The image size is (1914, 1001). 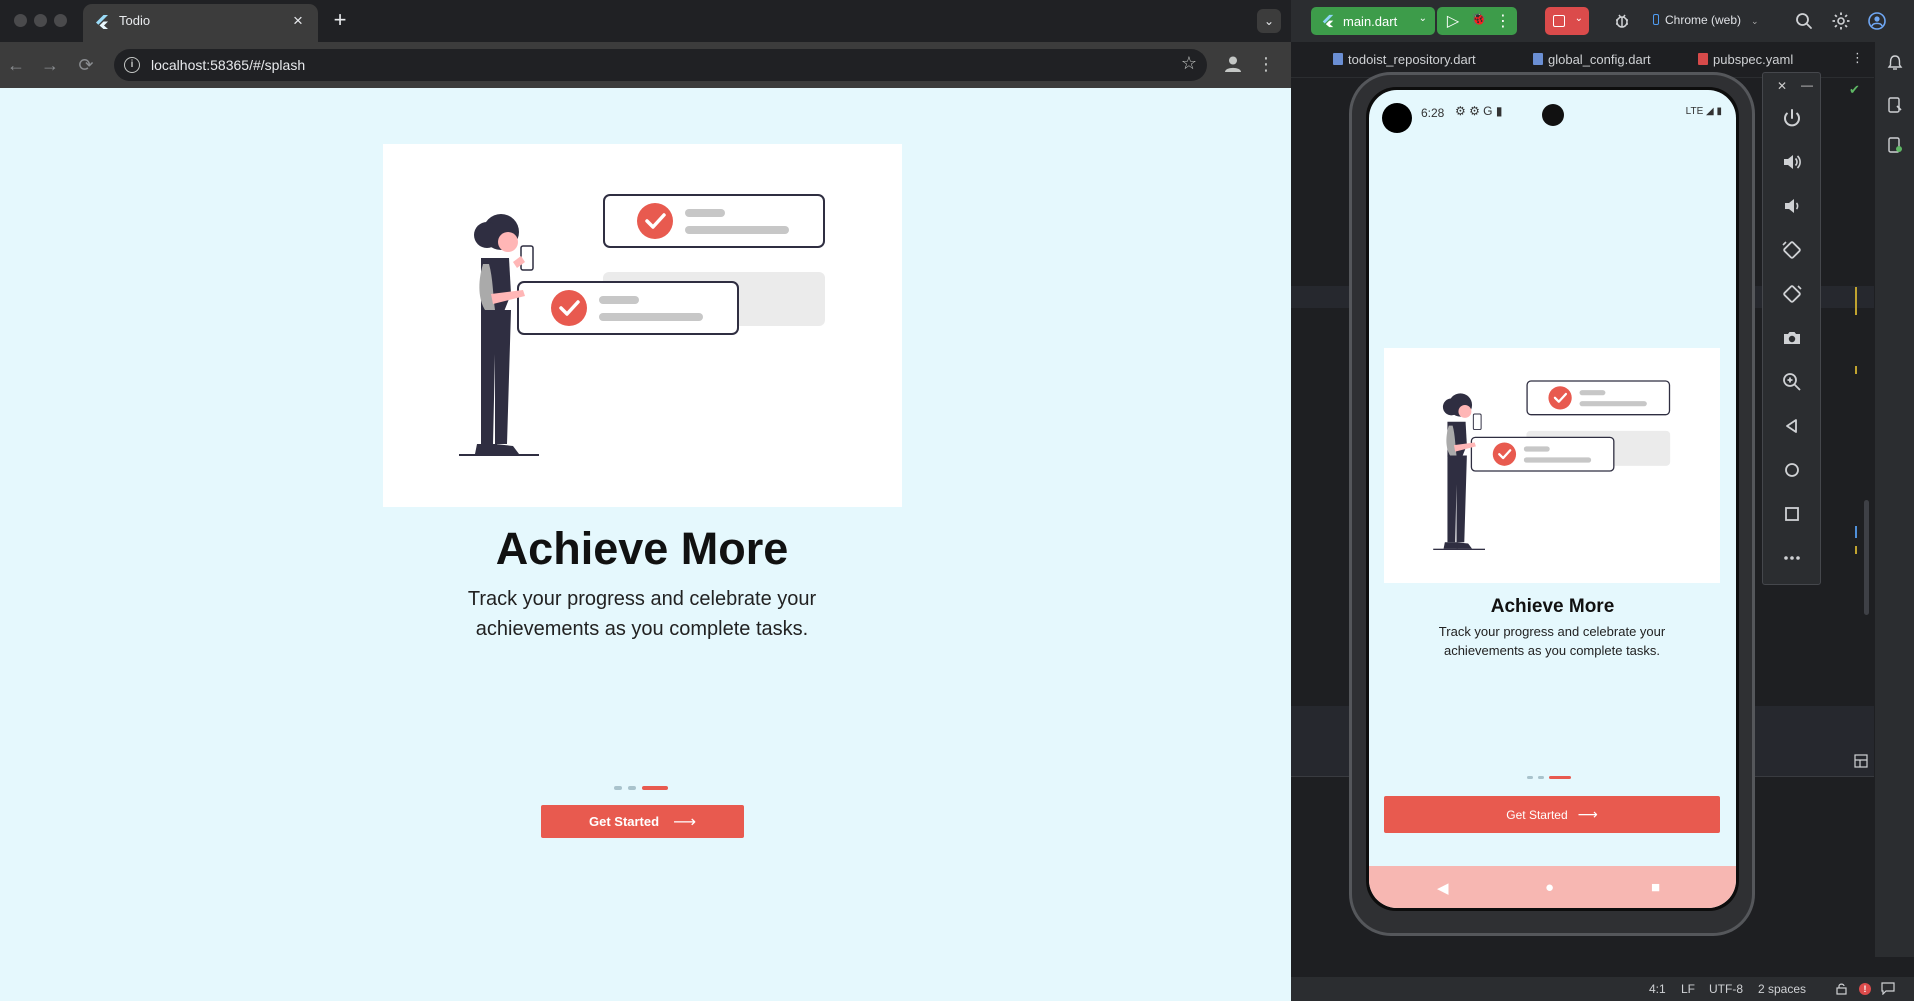 I want to click on bug-settings-icon, so click(x=1622, y=21).